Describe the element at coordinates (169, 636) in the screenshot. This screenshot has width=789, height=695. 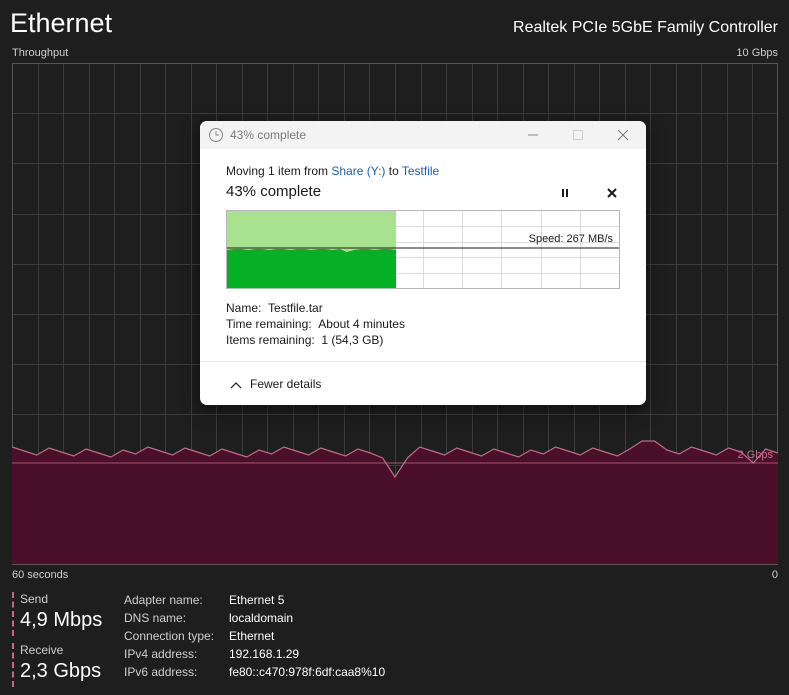
I see `info-key: Connection type:` at that location.